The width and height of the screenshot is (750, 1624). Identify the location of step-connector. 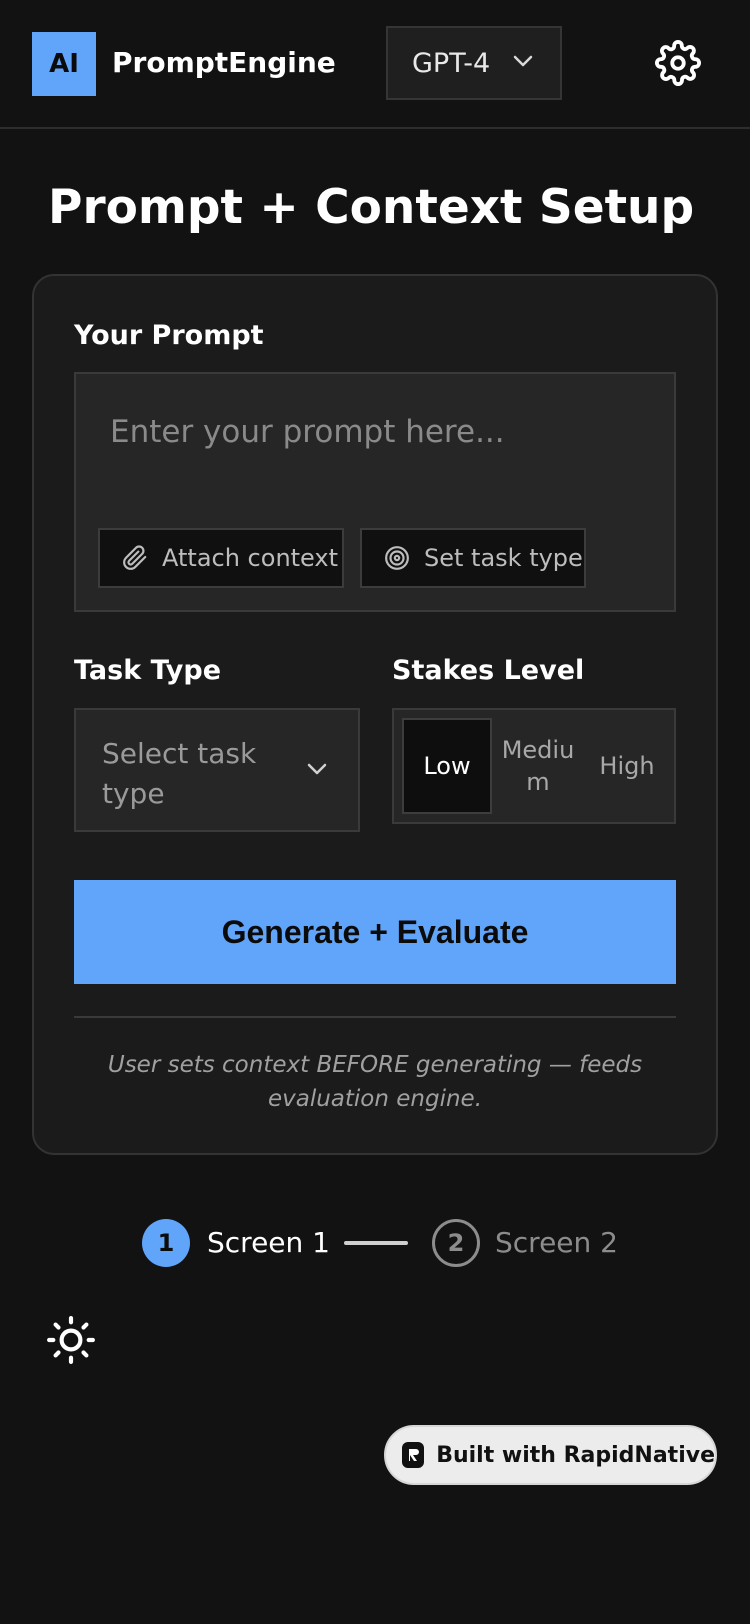
(376, 1243).